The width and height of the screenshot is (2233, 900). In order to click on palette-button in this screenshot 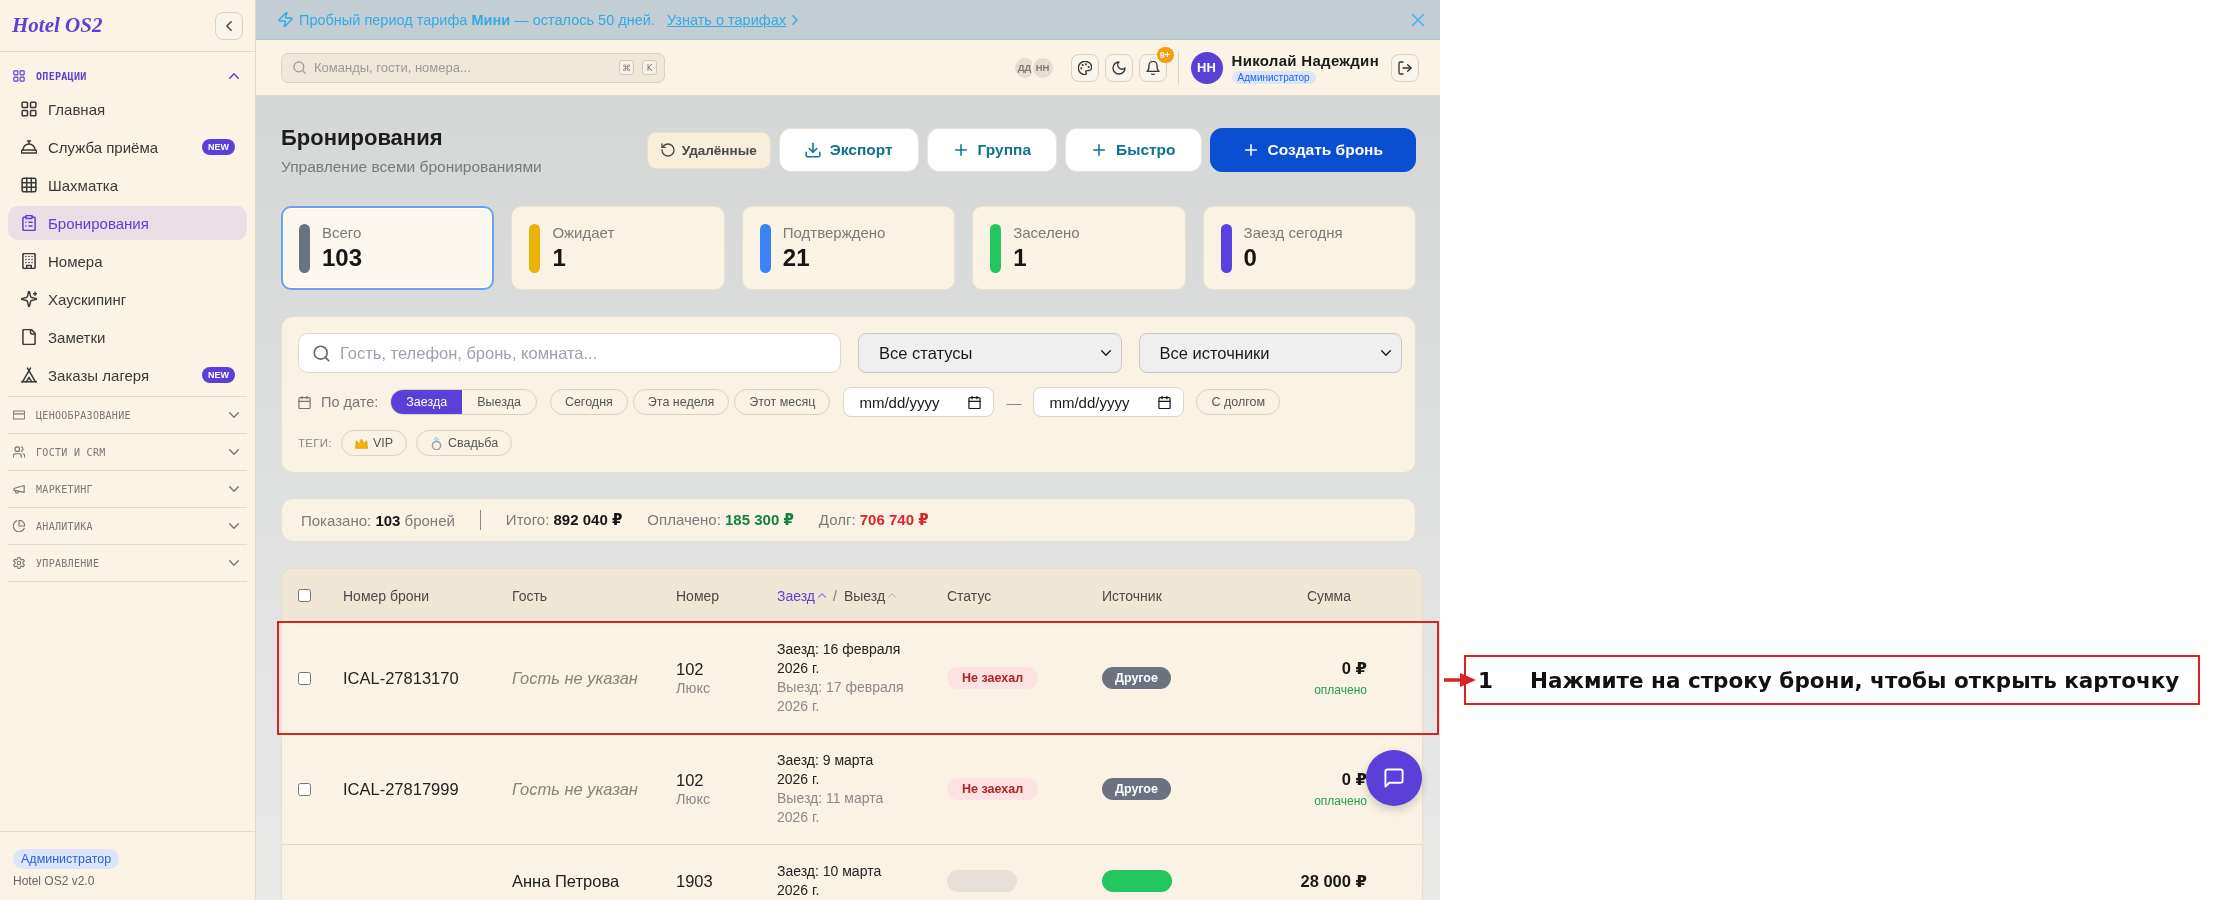, I will do `click(1084, 67)`.